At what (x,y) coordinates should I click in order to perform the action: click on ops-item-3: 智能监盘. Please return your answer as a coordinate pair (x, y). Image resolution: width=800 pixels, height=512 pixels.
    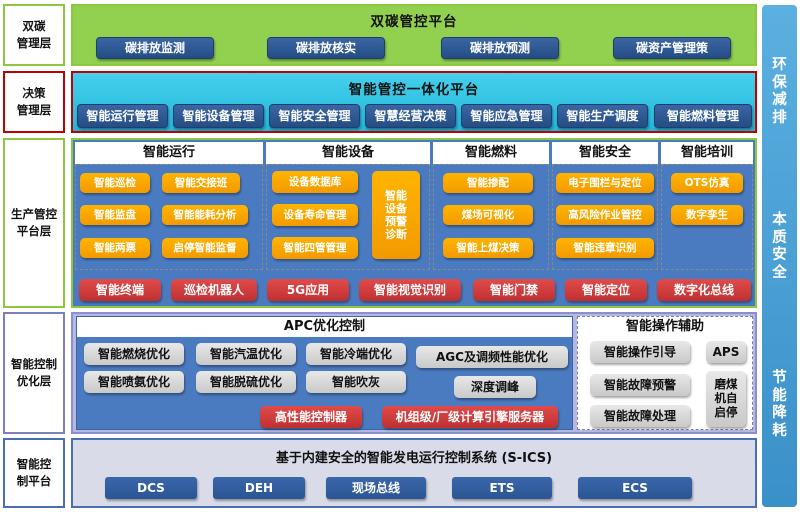
    Looking at the image, I should click on (115, 215).